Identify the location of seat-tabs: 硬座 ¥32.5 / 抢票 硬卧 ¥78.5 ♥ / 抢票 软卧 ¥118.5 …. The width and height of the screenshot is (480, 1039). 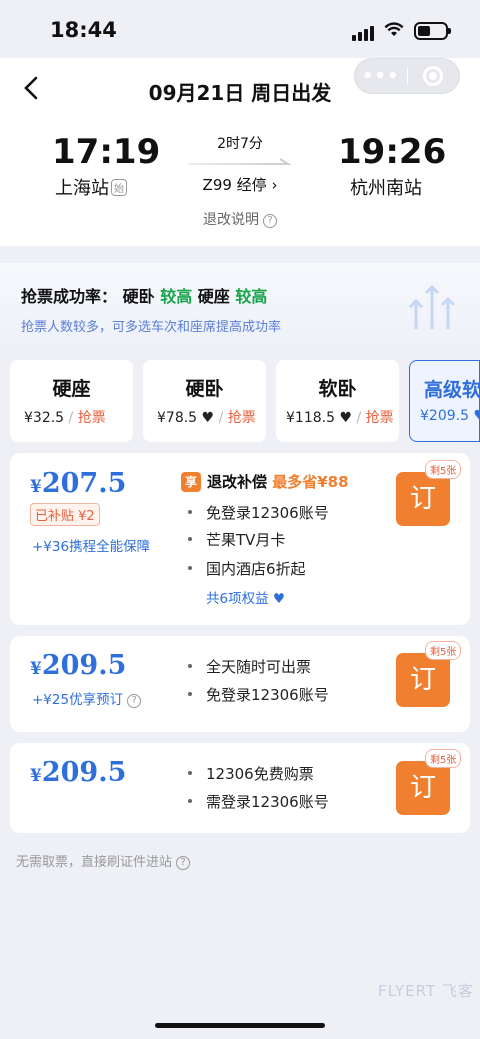
(245, 401).